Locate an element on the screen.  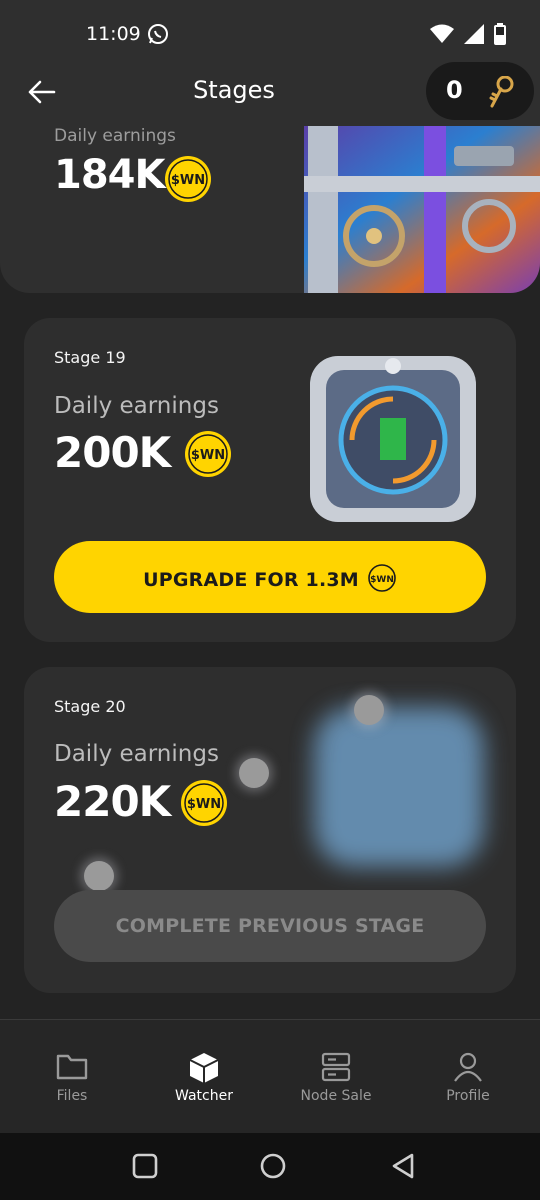
daily-earnings-value: 184K is located at coordinates (109, 175).